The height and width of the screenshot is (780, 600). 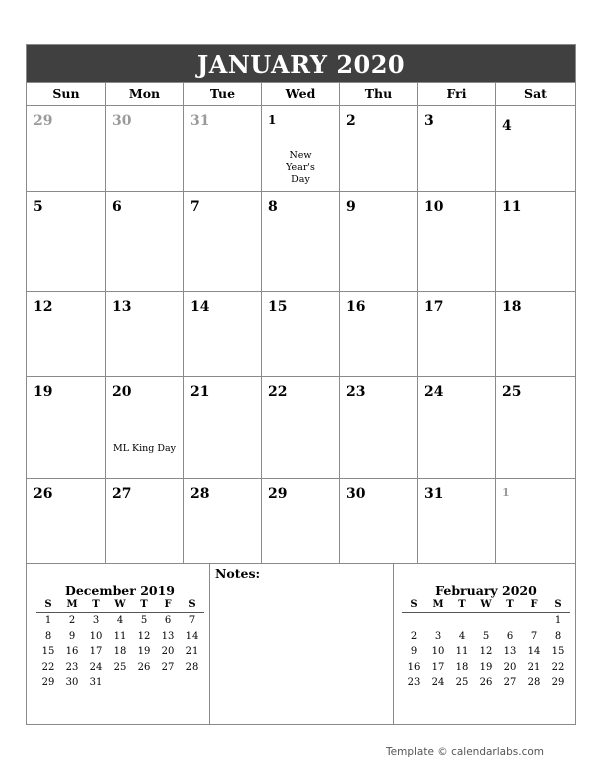 What do you see at coordinates (223, 242) in the screenshot?
I see `day-cell: 7` at bounding box center [223, 242].